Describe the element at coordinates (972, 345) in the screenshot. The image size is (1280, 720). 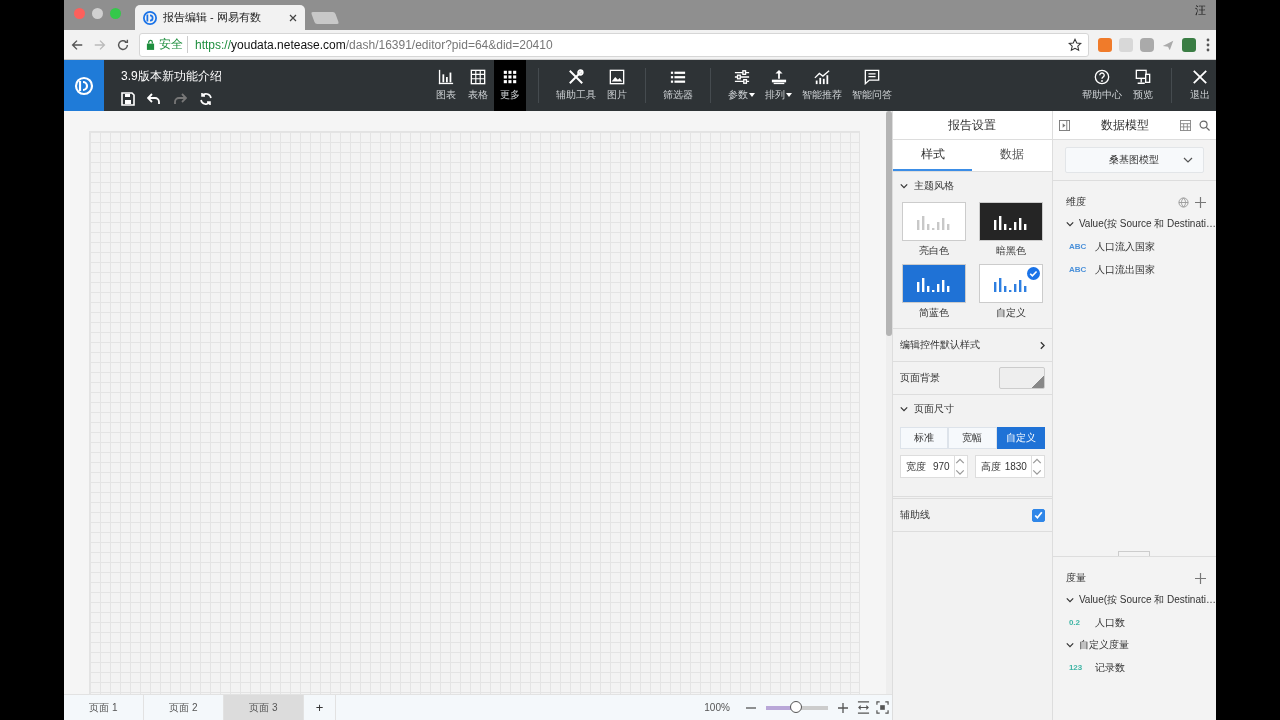
I see `default-style-row: 编辑控件默认样式` at that location.